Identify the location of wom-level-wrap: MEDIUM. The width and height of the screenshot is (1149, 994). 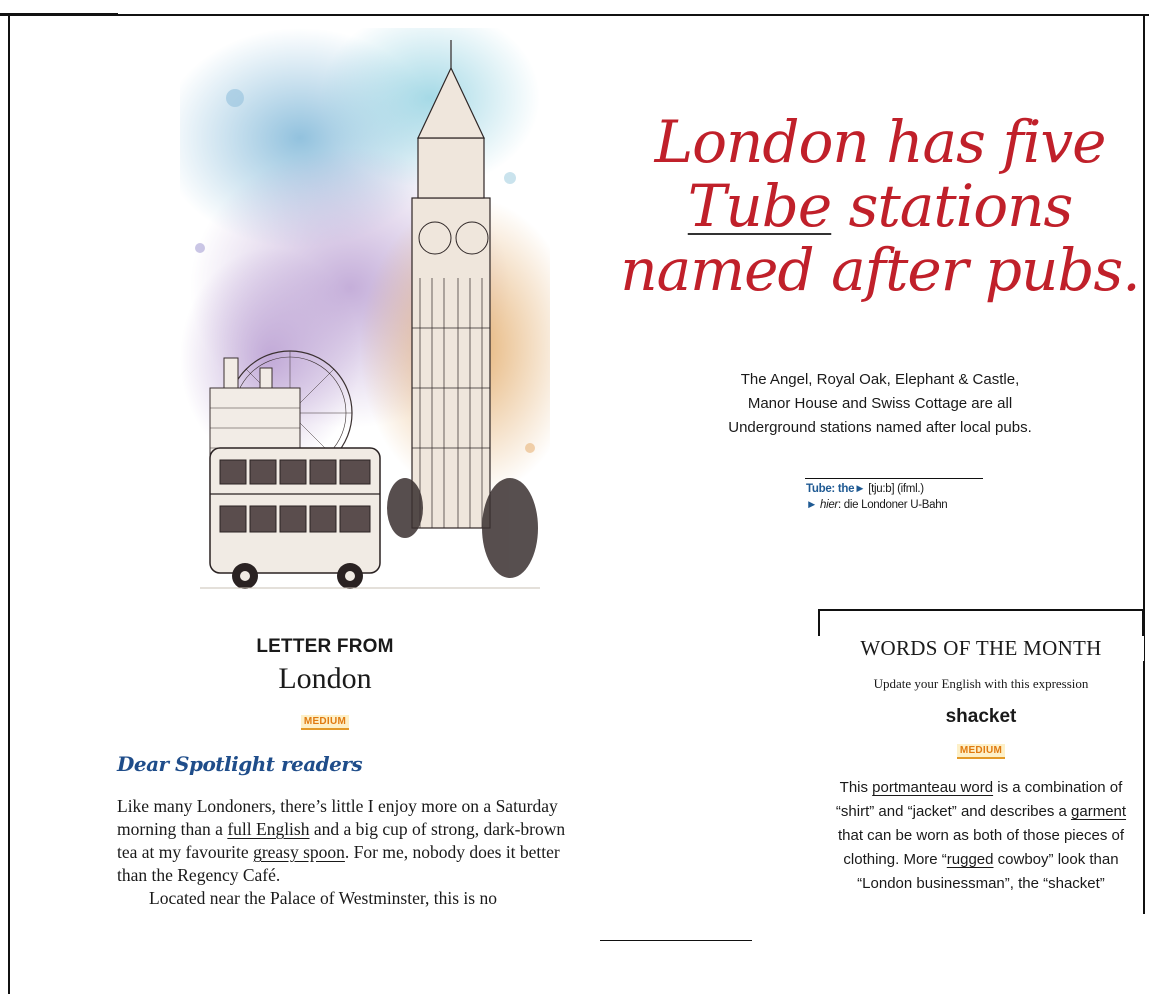
(981, 749).